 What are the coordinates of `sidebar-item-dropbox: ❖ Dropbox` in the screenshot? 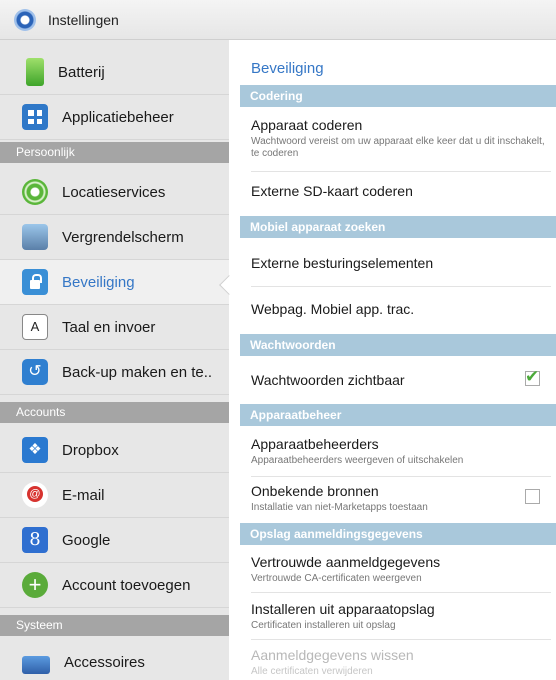 It's located at (114, 450).